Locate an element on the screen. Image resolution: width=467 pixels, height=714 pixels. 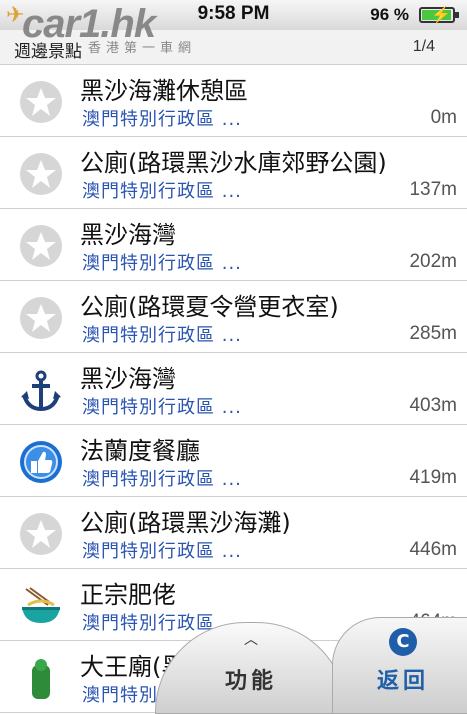
poi-name: 正宗肥佬 is located at coordinates (128, 595).